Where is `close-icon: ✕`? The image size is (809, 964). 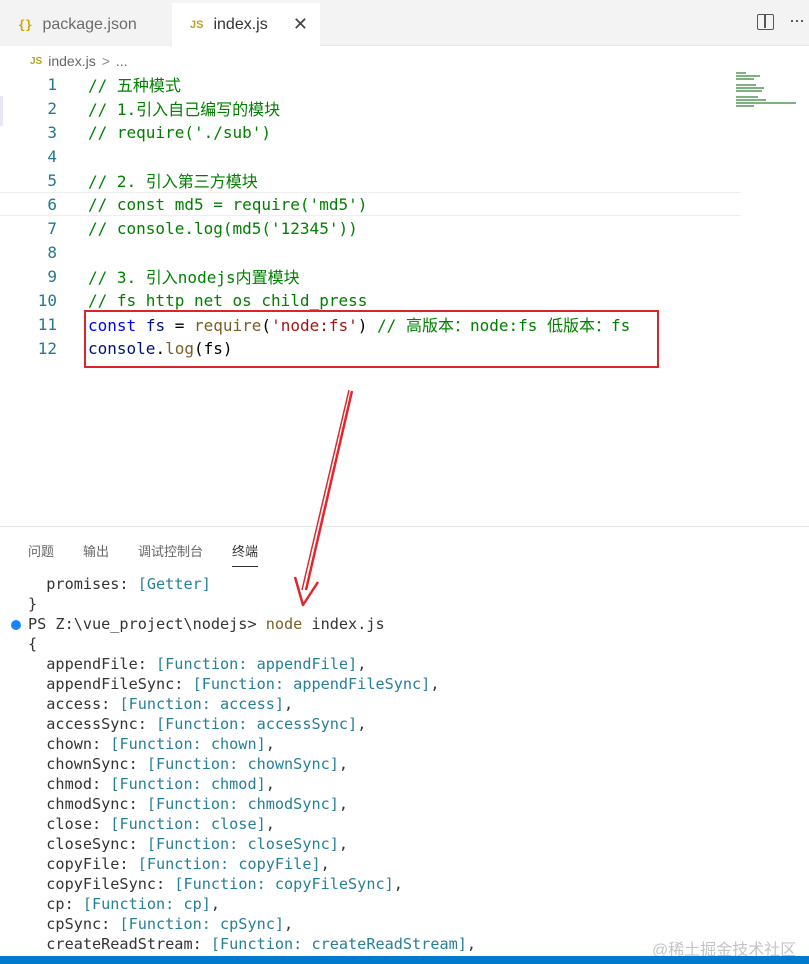
close-icon: ✕ is located at coordinates (300, 24).